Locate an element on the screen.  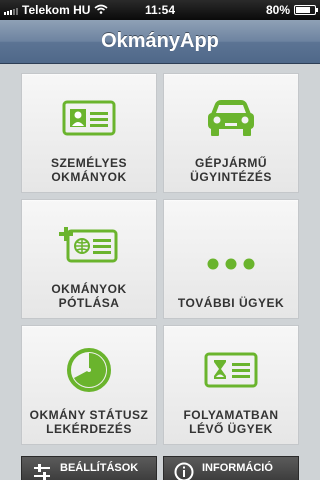
tile-vehicle-administration: GÉPJÁRMŰ ÜGYINTÉZÉS is located at coordinates (231, 133).